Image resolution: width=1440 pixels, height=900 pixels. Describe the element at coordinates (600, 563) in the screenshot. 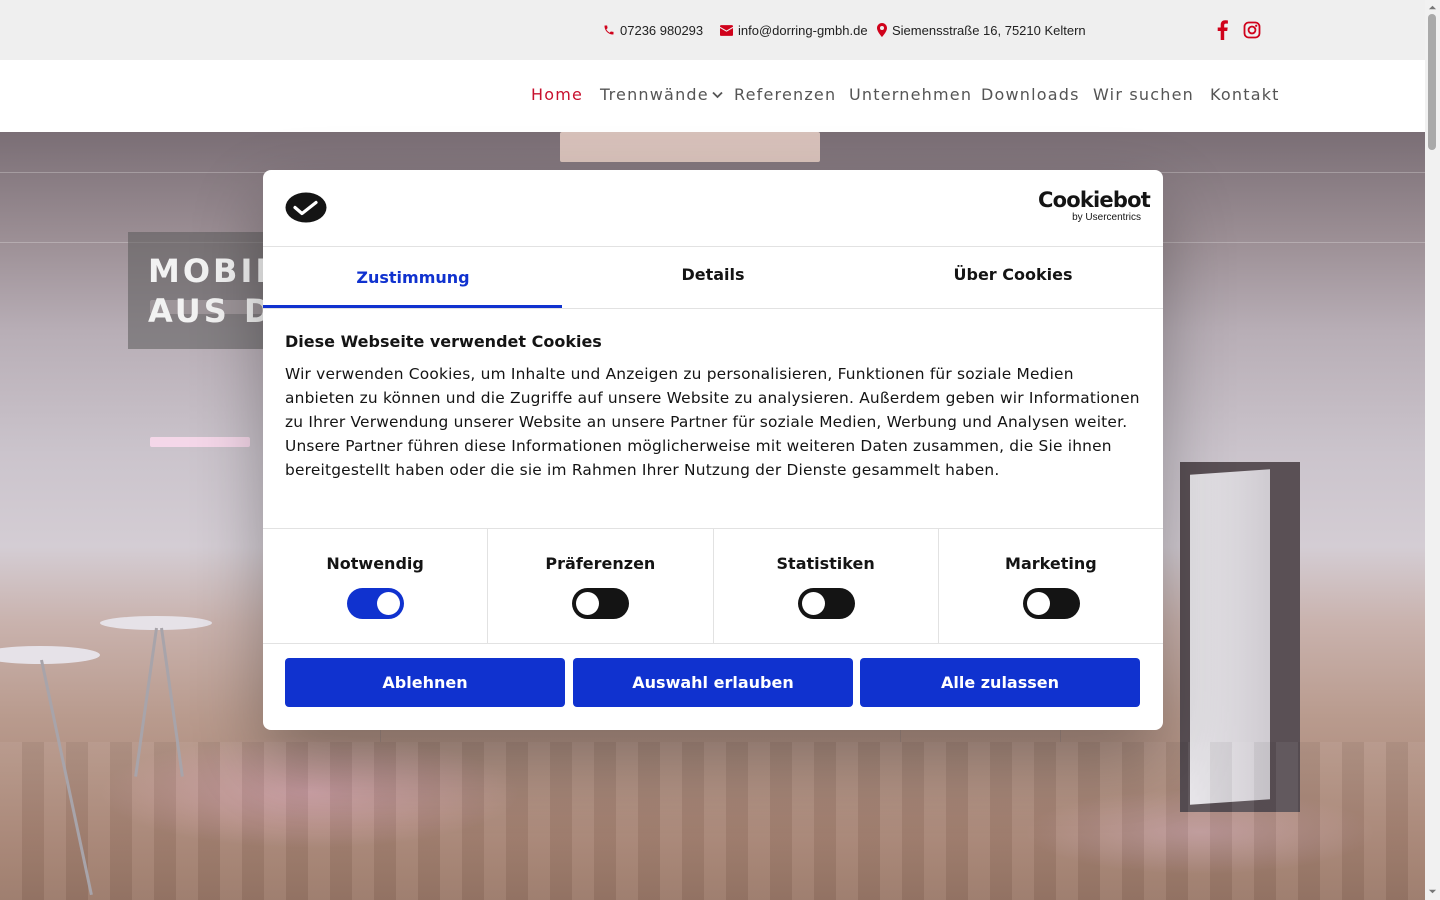

I see `category-label: Präferenzen` at that location.